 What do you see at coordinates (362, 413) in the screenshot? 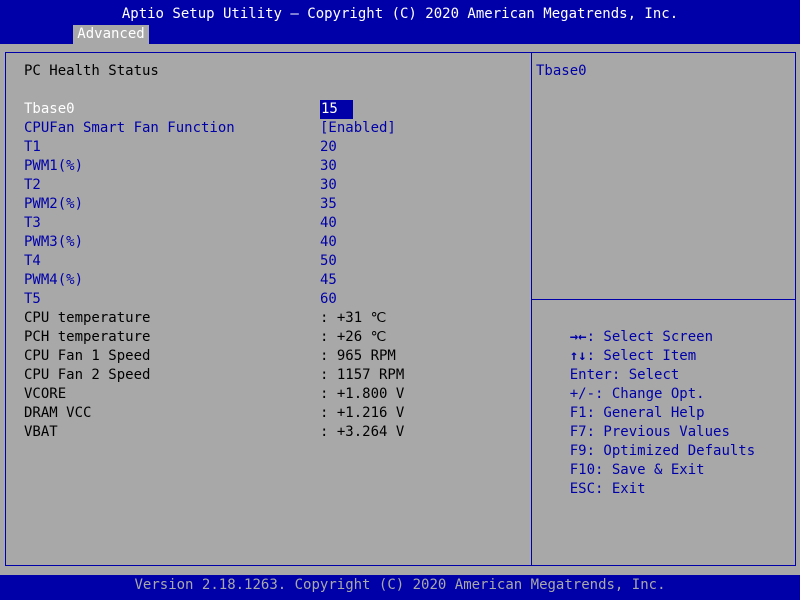
I see `monitor-value: : +1.216 V` at bounding box center [362, 413].